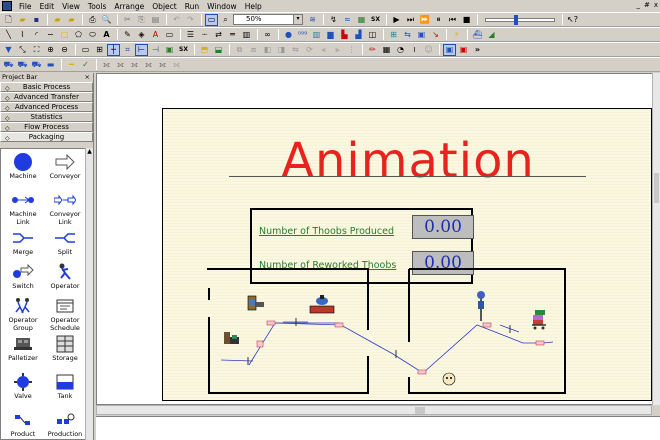  What do you see at coordinates (169, 50) in the screenshot?
I see `glue-icon: ▣` at bounding box center [169, 50].